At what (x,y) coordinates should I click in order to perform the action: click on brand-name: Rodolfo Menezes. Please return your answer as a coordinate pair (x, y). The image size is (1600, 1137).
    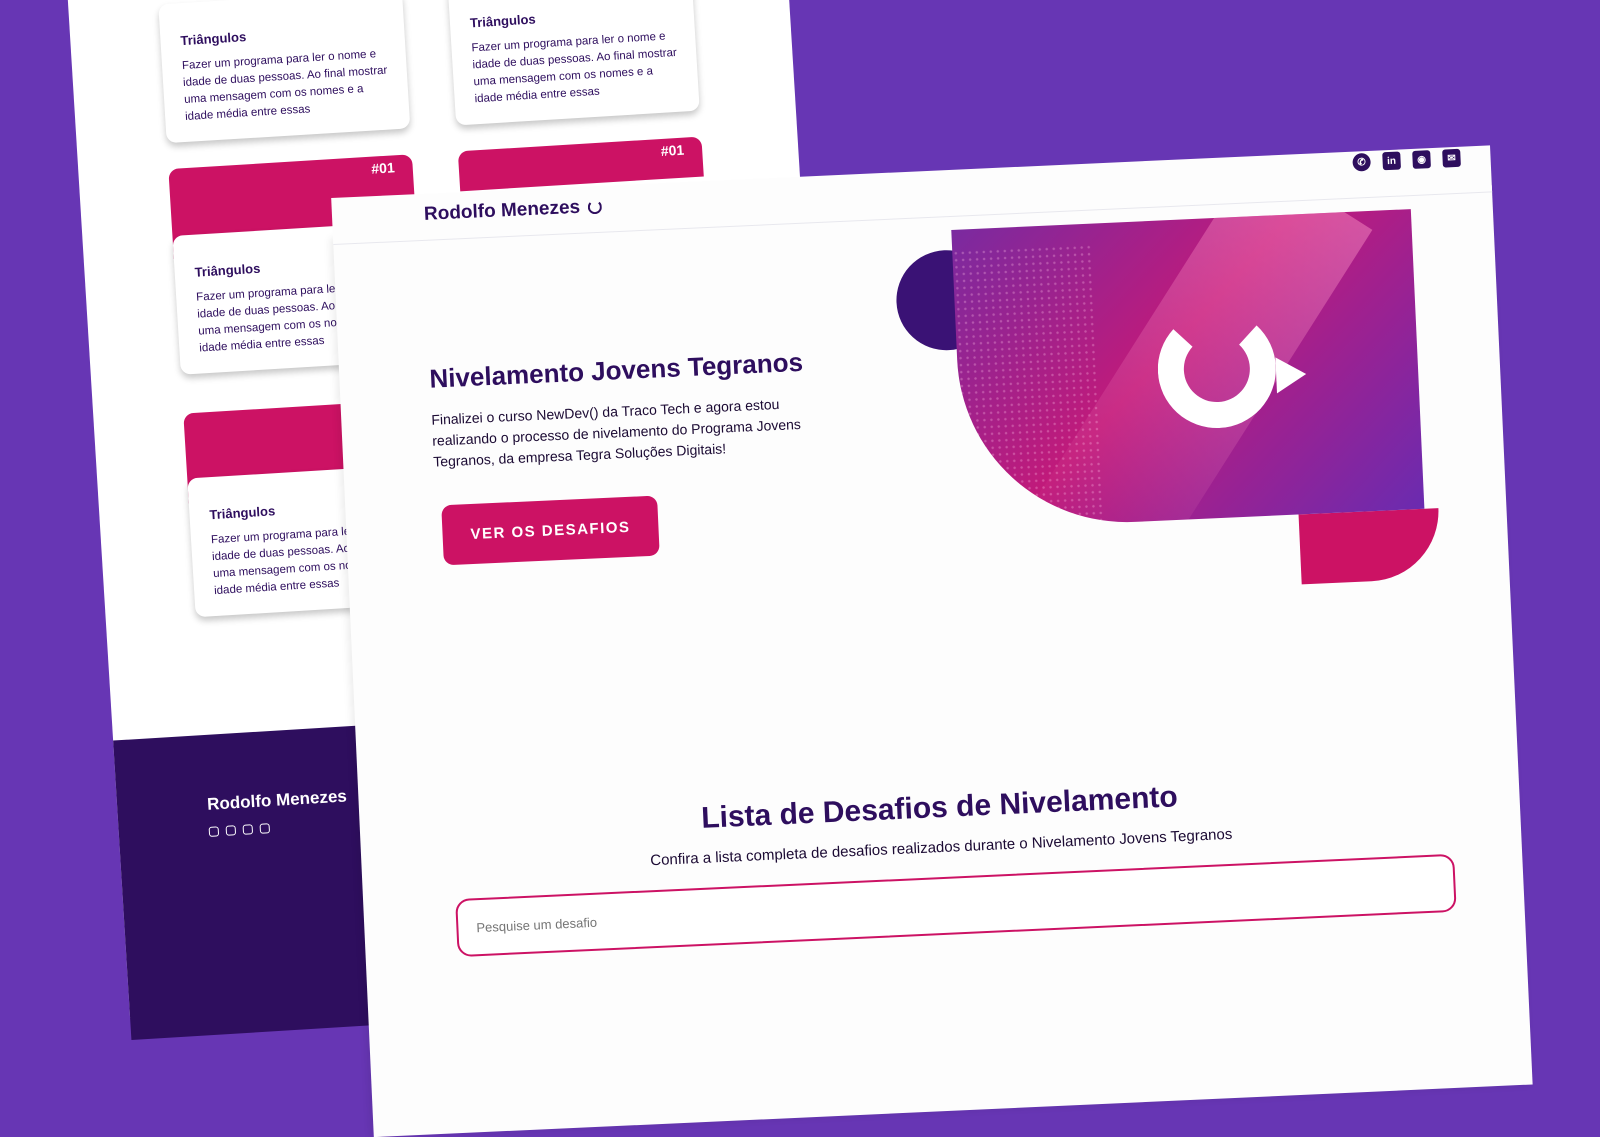
    Looking at the image, I should click on (502, 210).